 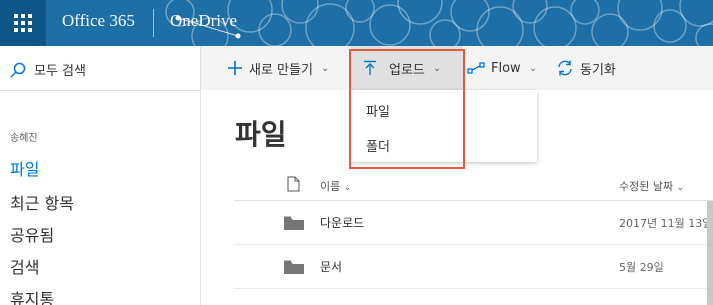 I want to click on new-button: 새로 만들기 ⌄, so click(x=278, y=68).